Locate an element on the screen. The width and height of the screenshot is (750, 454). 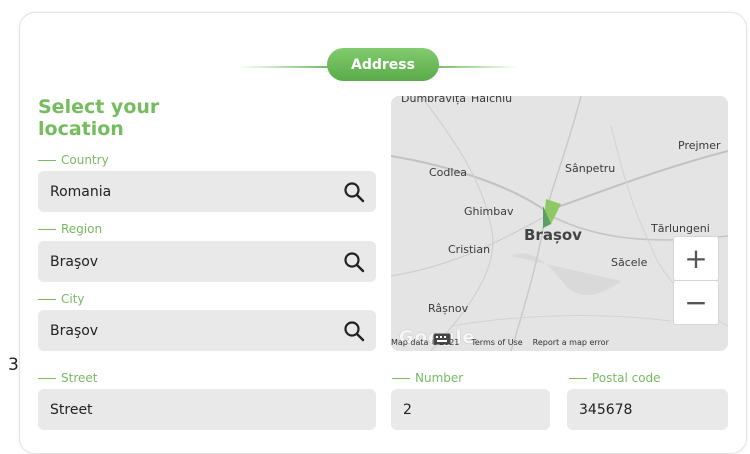
map-place-halchiu: Hălchiu is located at coordinates (492, 100).